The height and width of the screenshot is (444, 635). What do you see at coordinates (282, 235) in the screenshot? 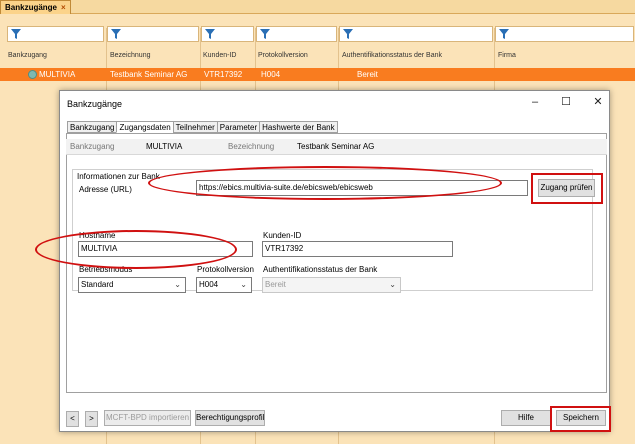
I see `kunden-id-label: Kunden-ID` at bounding box center [282, 235].